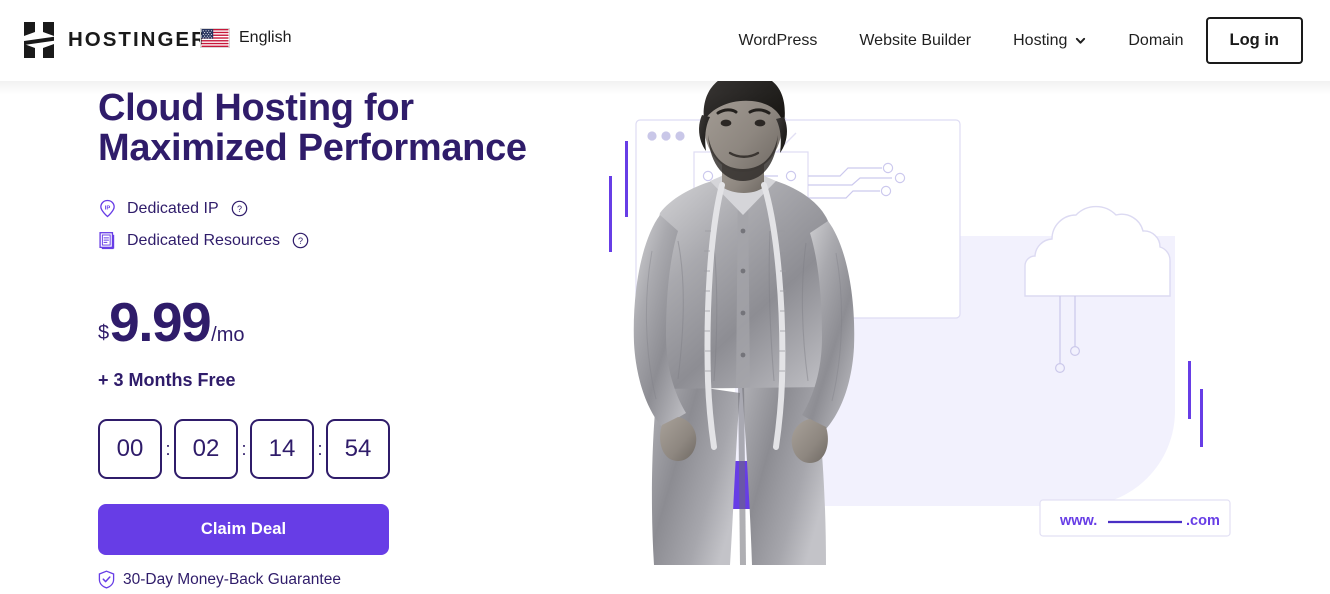 Image resolution: width=1330 pixels, height=594 pixels. I want to click on feature-list: IP Dedicated IP ? Dedicated Resources ?, so click(333, 224).